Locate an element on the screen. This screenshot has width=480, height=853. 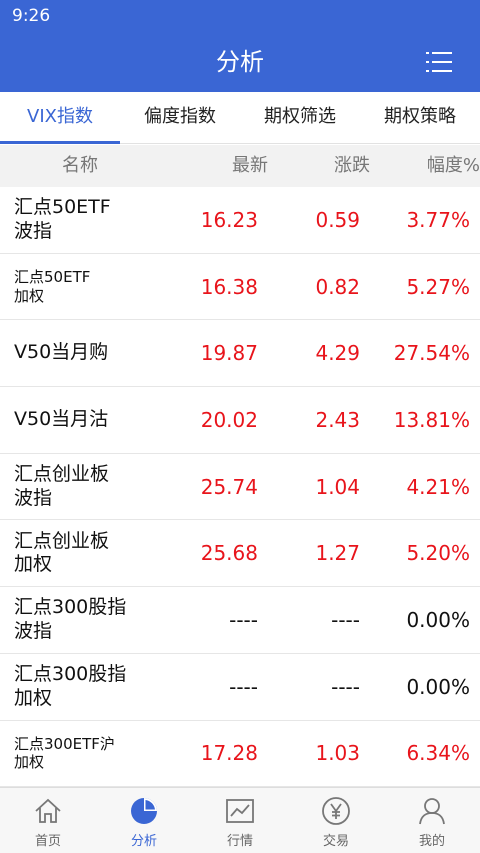
table-row: 汇点创业板 加权 25.68 1.27 5.20% is located at coordinates (240, 554).